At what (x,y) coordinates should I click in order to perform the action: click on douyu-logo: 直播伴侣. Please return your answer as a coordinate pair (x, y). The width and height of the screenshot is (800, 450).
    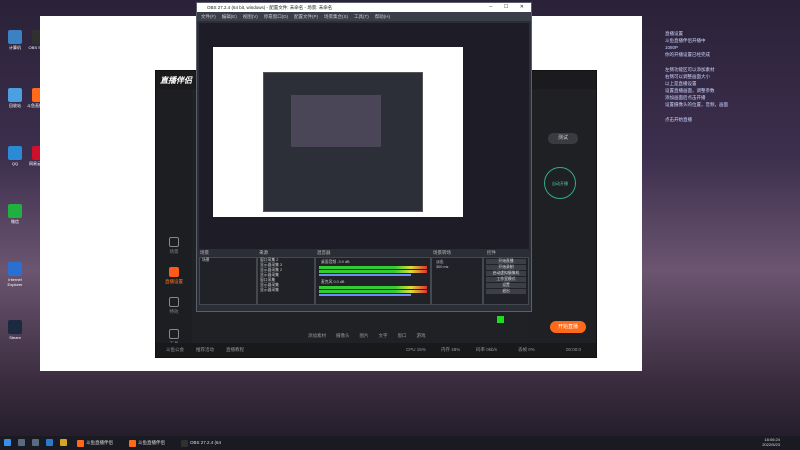
    Looking at the image, I should click on (176, 80).